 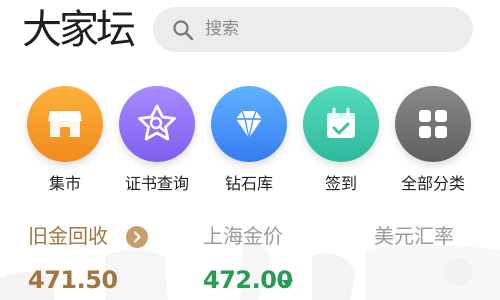 I want to click on app-logo: 大家坛, so click(x=79, y=30).